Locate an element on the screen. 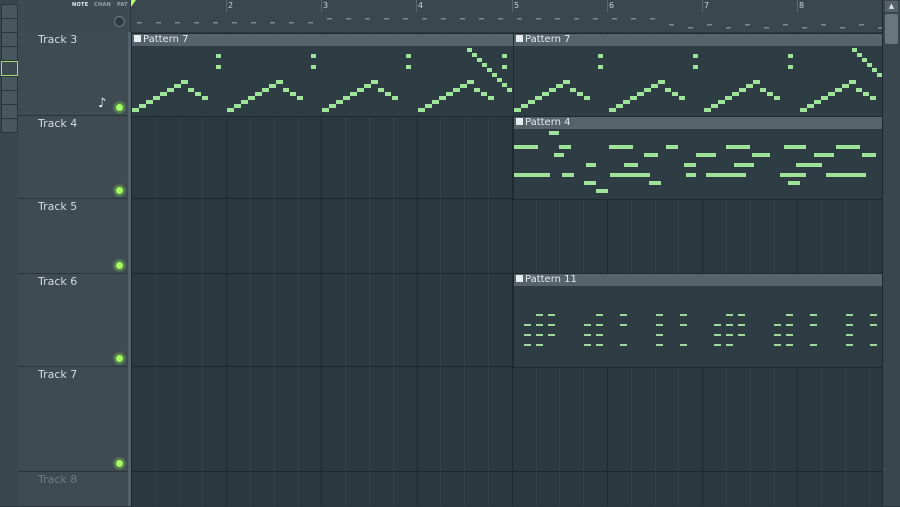 This screenshot has height=507, width=900. track-name: Track 7 is located at coordinates (58, 374).